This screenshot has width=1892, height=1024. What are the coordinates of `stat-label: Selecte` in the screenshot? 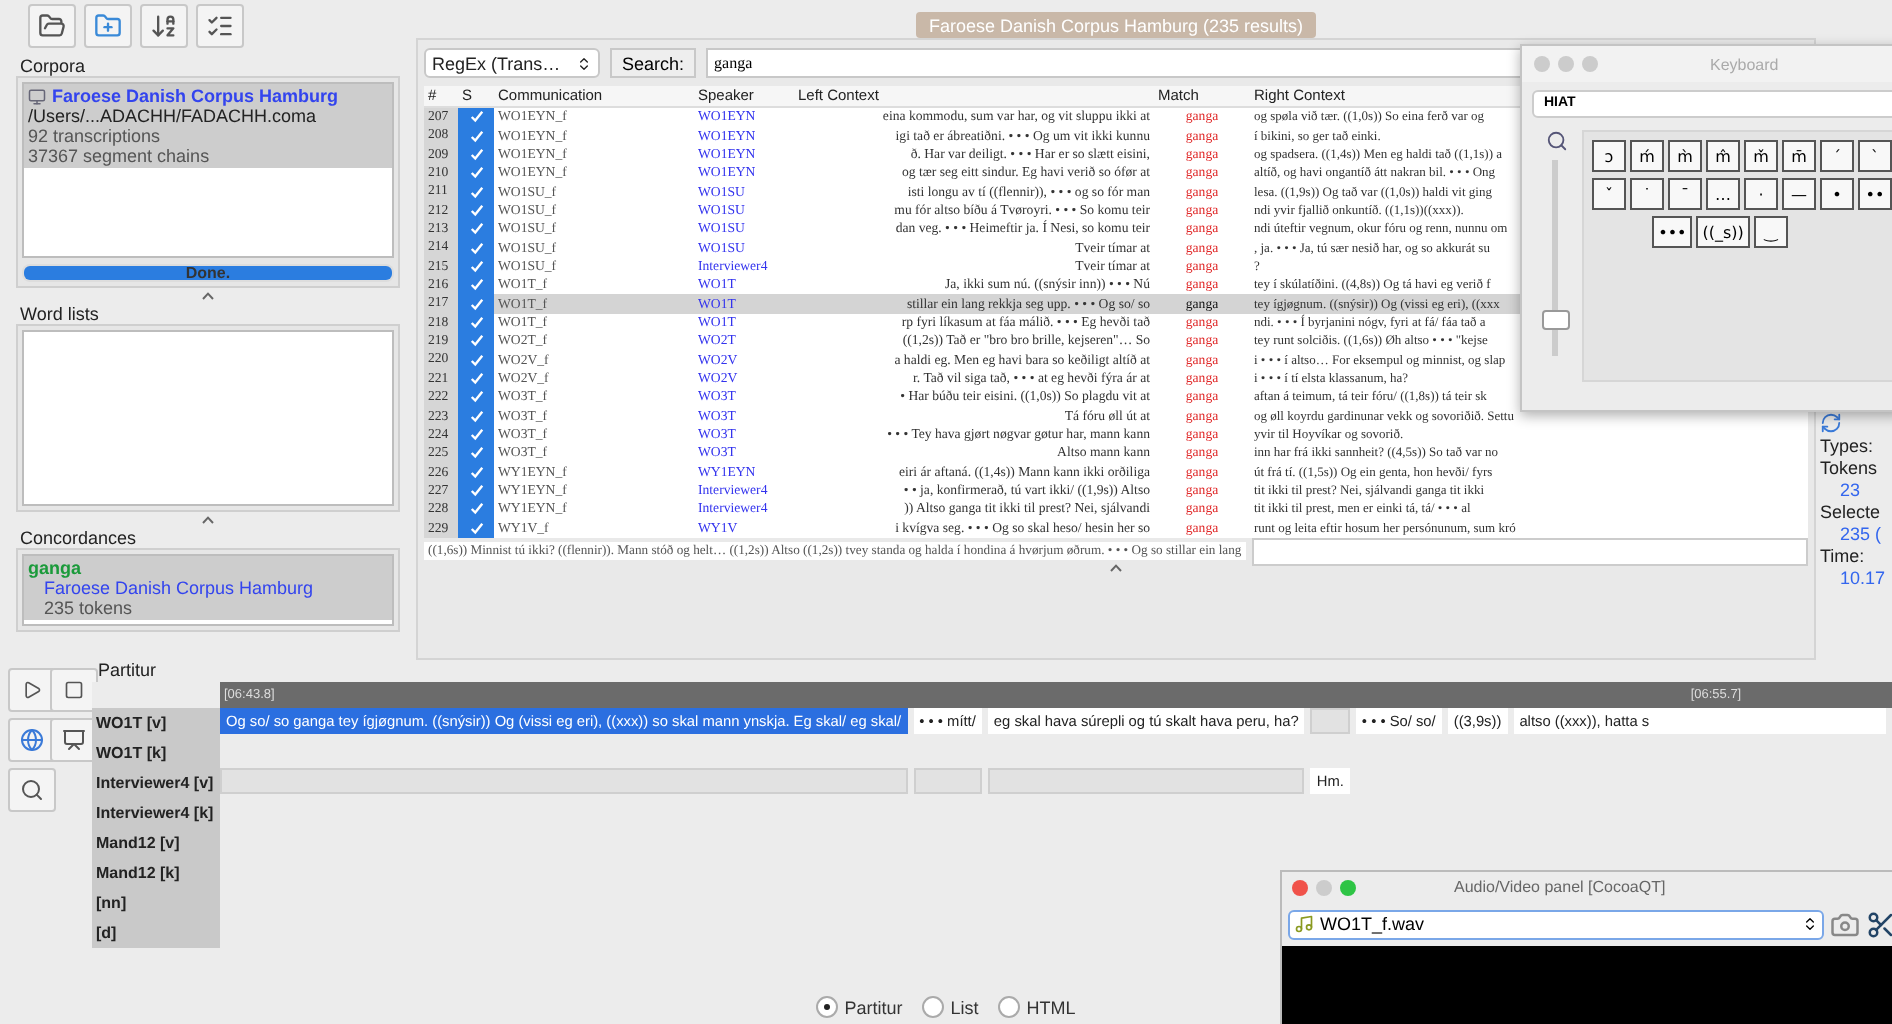 It's located at (1851, 512).